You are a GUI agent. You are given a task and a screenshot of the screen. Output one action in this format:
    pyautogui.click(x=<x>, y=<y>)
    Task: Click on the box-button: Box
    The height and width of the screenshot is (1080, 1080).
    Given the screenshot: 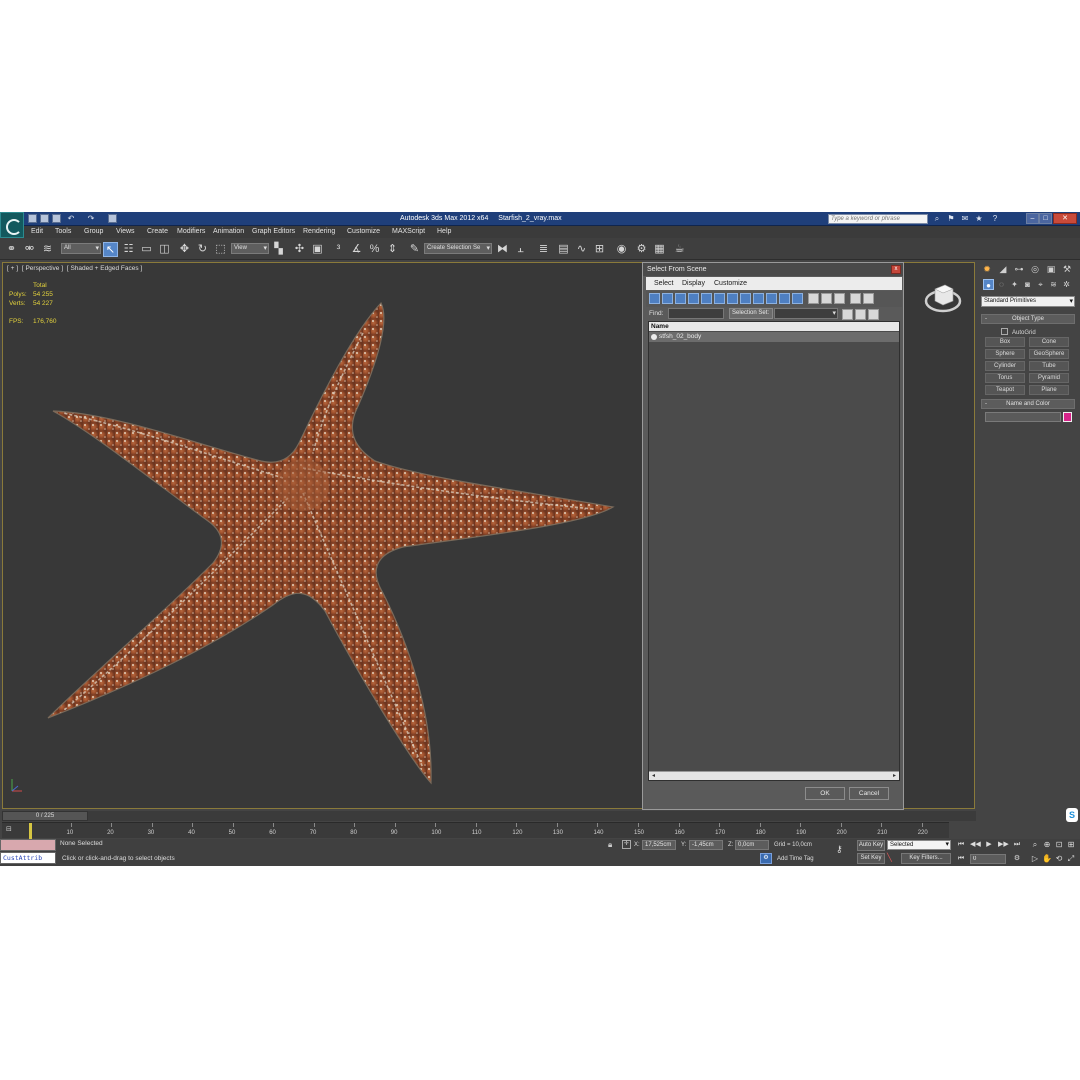 What is the action you would take?
    pyautogui.click(x=1005, y=342)
    